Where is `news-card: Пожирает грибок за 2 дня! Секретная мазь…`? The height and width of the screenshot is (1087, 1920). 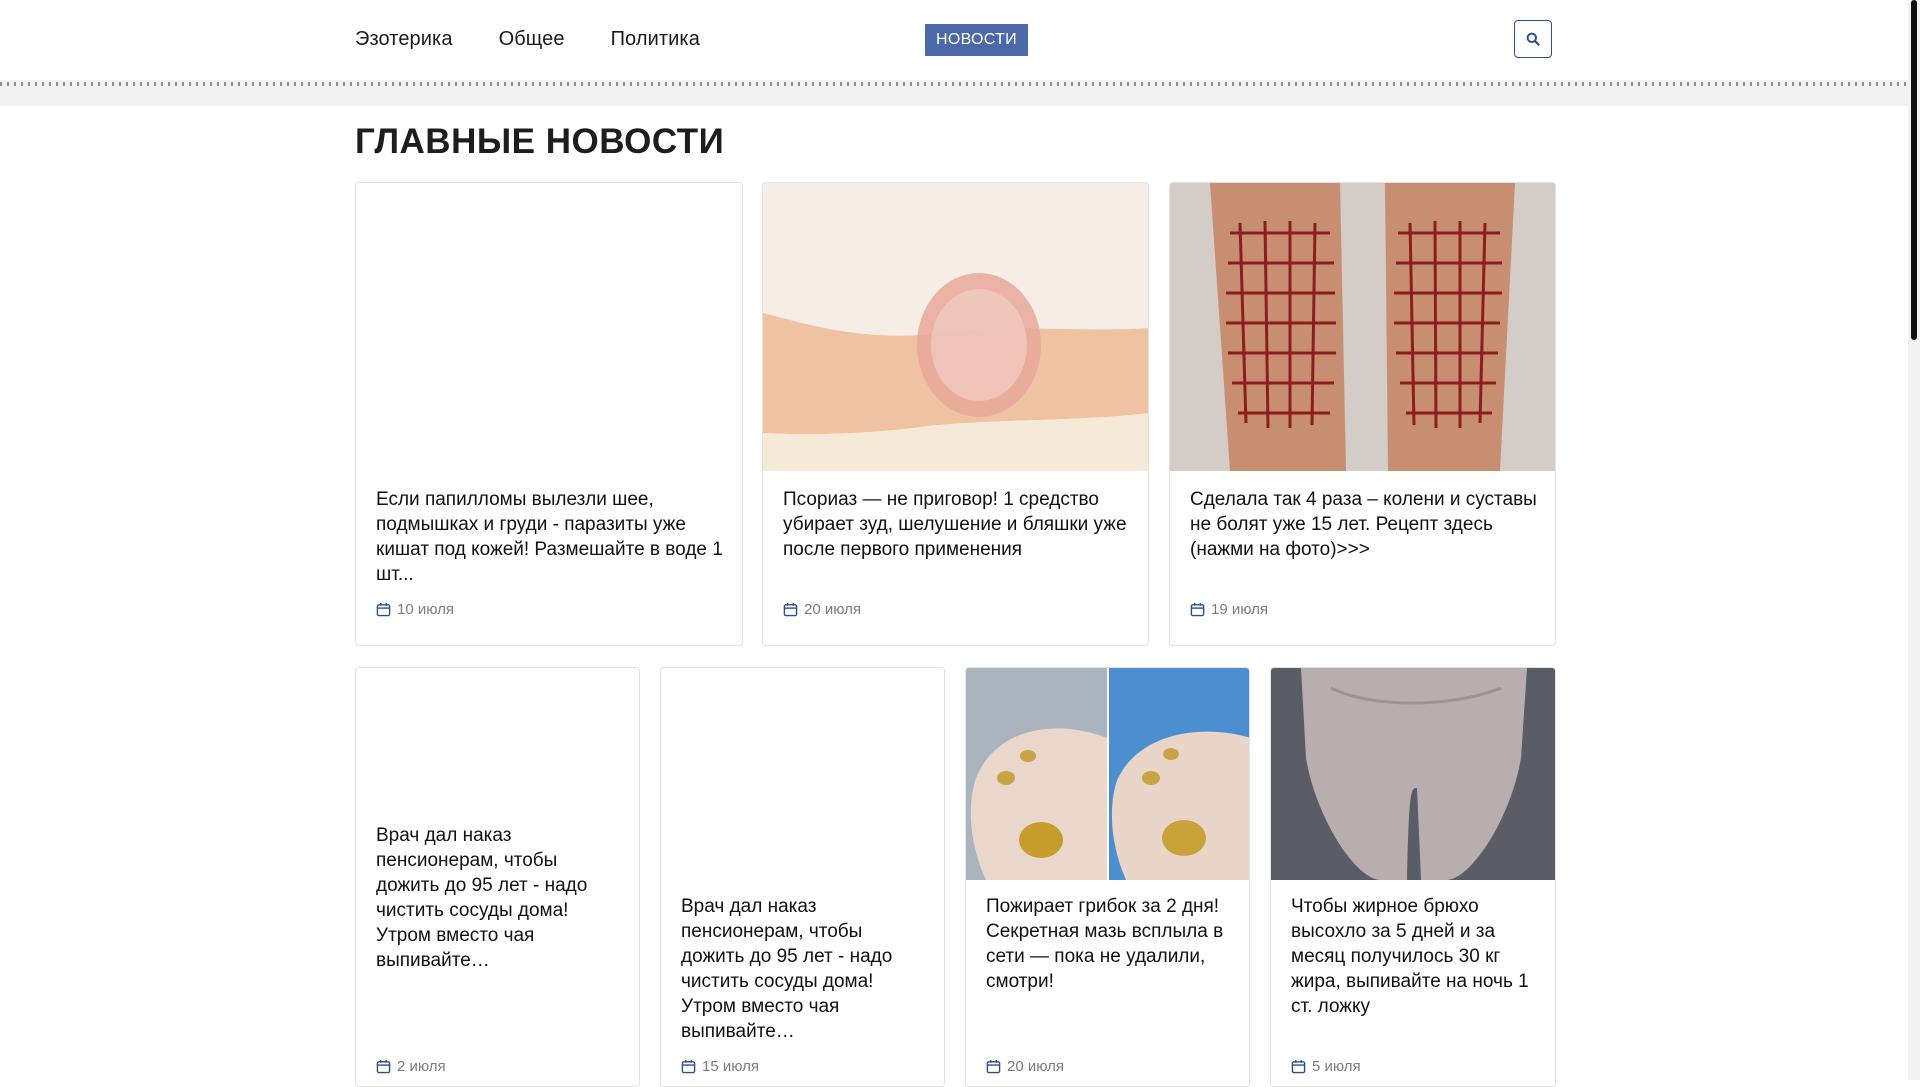
news-card: Пожирает грибок за 2 дня! Секретная мазь… is located at coordinates (1107, 877).